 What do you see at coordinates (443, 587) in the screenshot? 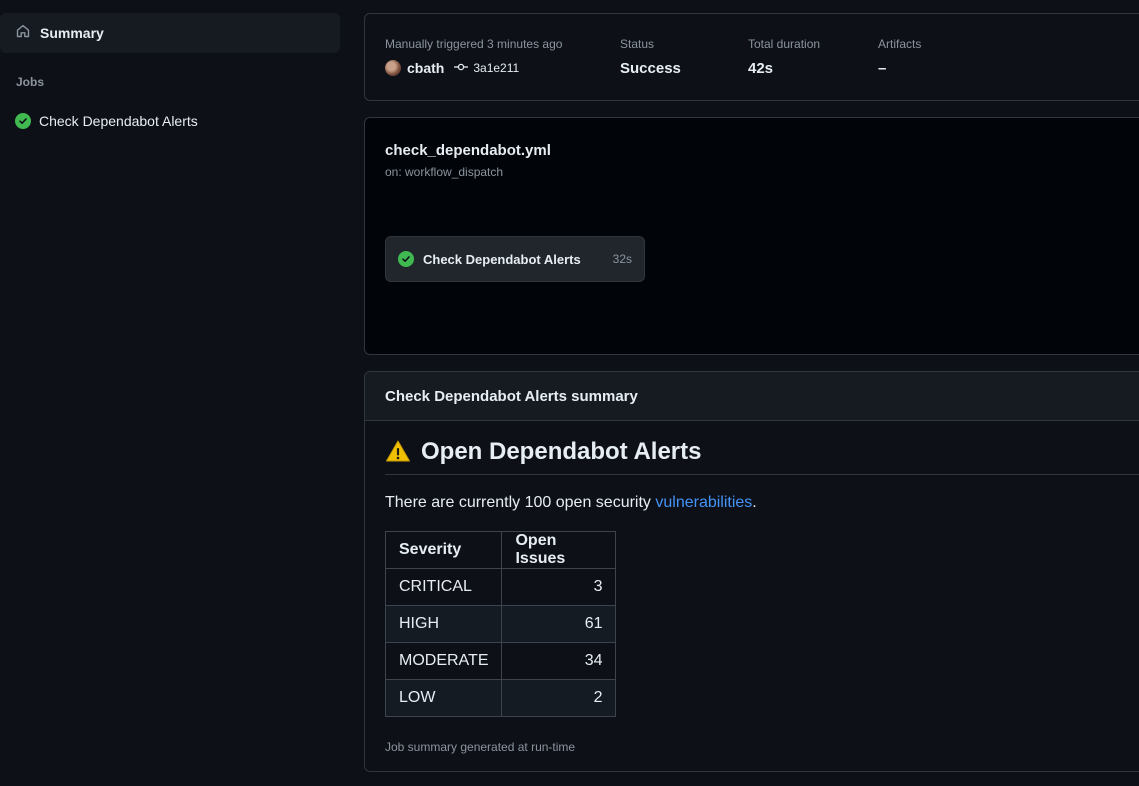
I see `severity-cell: CRITICAL` at bounding box center [443, 587].